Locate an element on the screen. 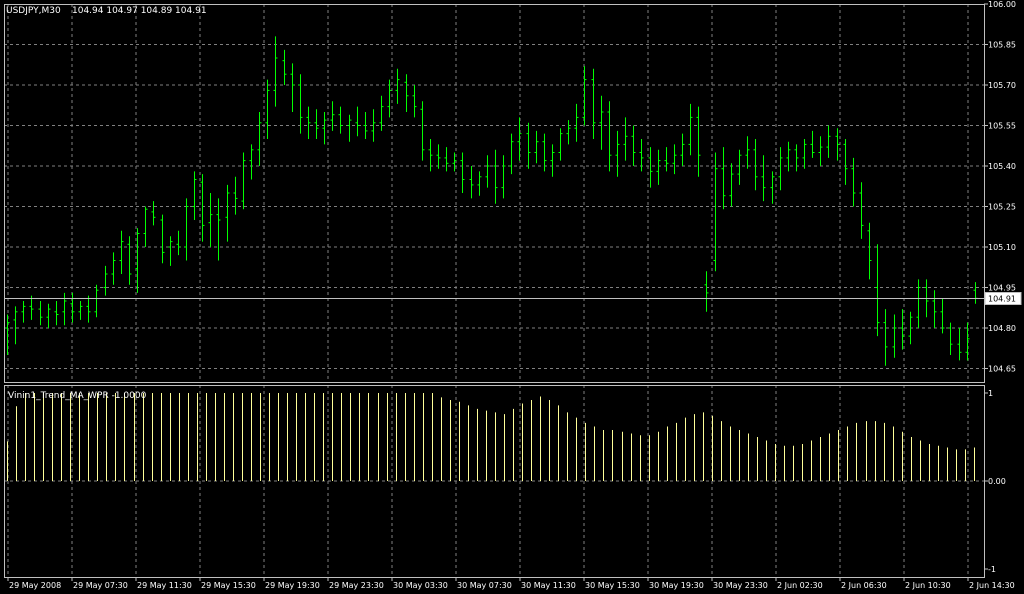  time-tick-label: 30 May 19:30 is located at coordinates (676, 585).